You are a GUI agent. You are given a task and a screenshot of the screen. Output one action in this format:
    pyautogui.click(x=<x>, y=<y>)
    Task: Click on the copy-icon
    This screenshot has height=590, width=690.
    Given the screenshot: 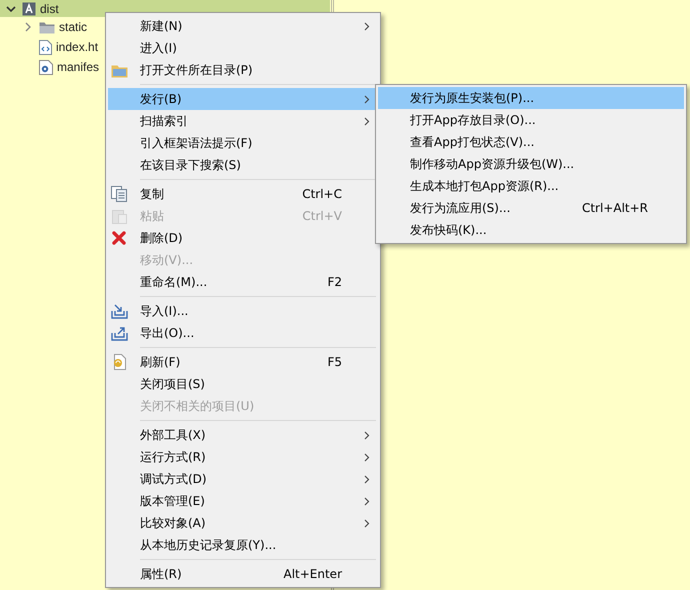 What is the action you would take?
    pyautogui.click(x=119, y=194)
    